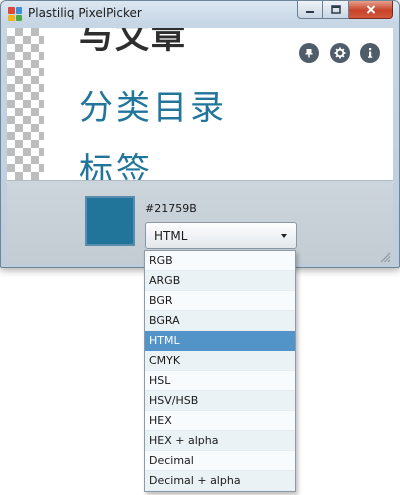 The width and height of the screenshot is (400, 495). Describe the element at coordinates (220, 361) in the screenshot. I see `format-option: CMYK` at that location.